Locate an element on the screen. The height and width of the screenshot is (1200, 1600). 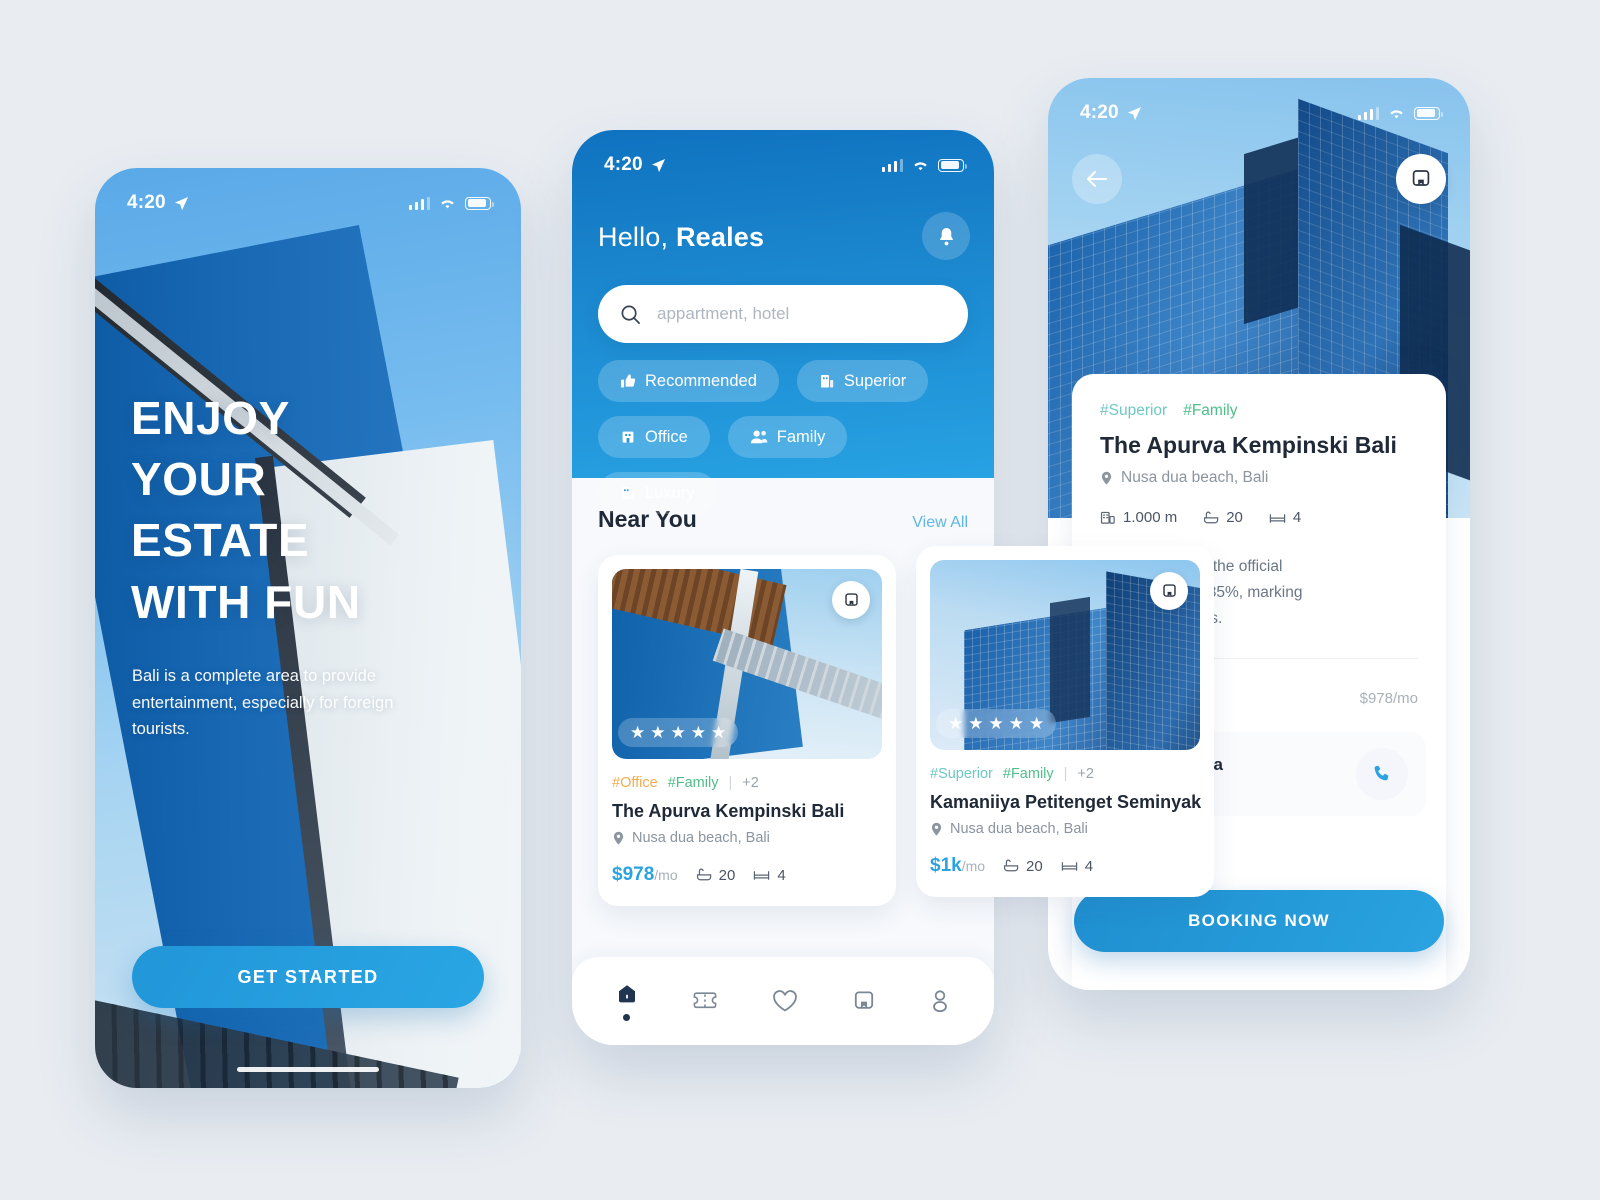
detail-bathrooms: 20 is located at coordinates (1223, 517).